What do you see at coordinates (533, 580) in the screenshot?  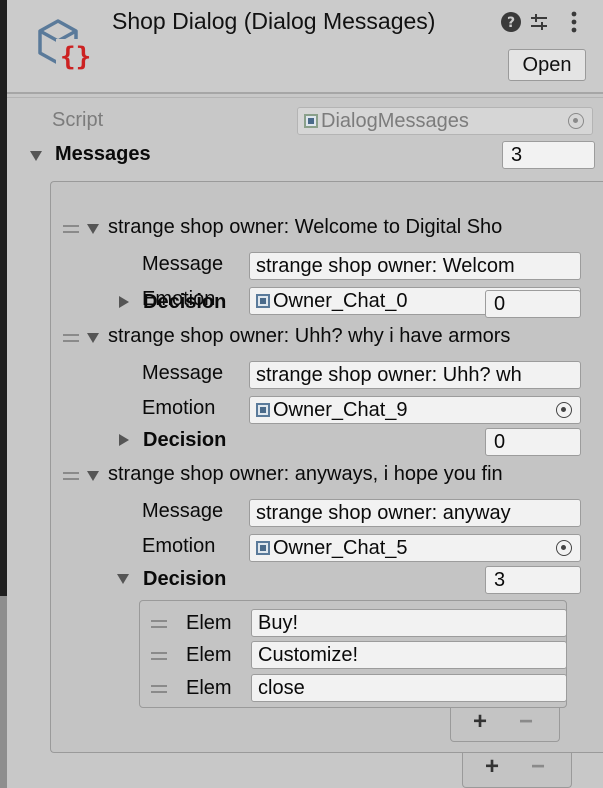 I see `decision-size-field: 3` at bounding box center [533, 580].